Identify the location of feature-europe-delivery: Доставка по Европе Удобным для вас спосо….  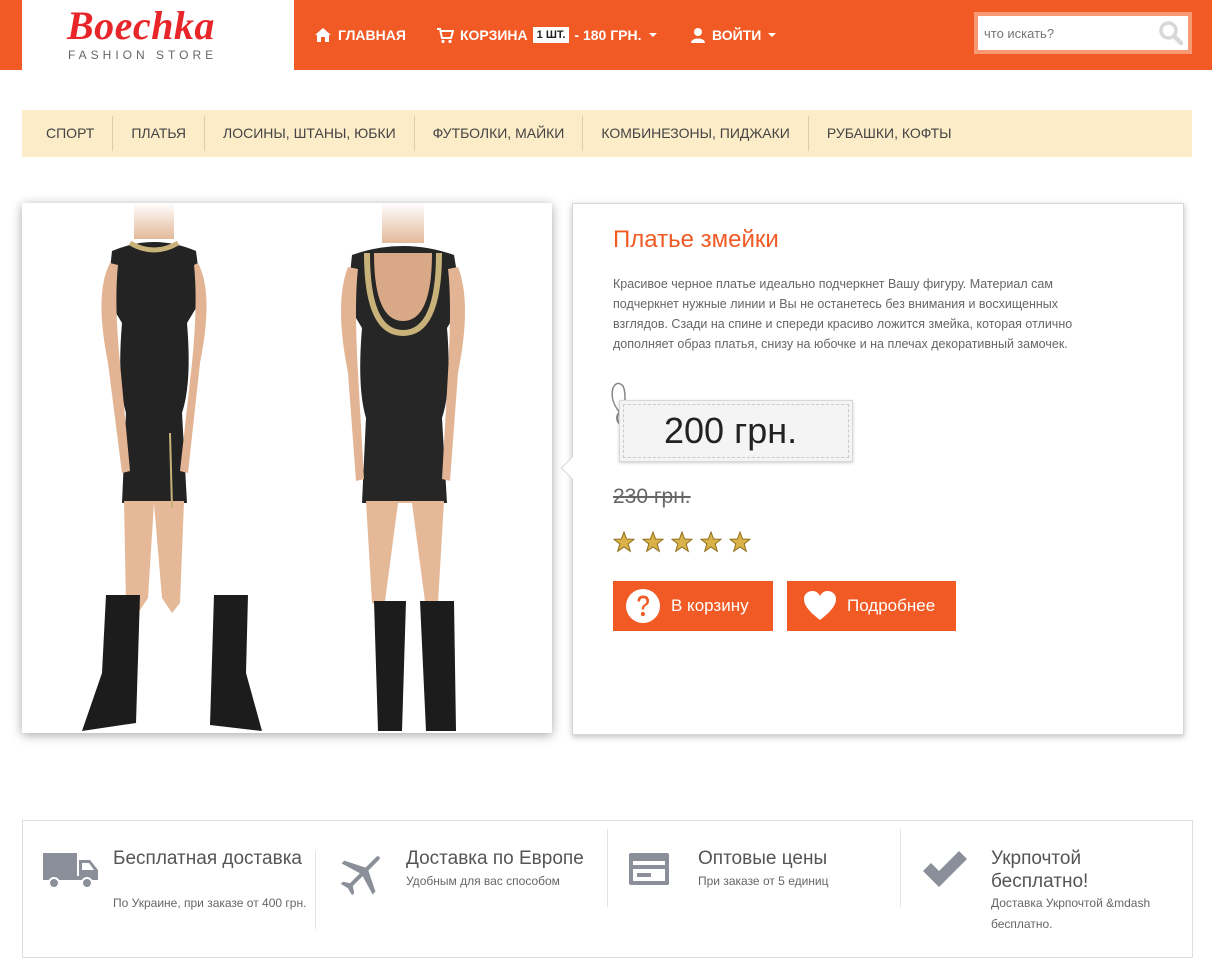
(471, 894).